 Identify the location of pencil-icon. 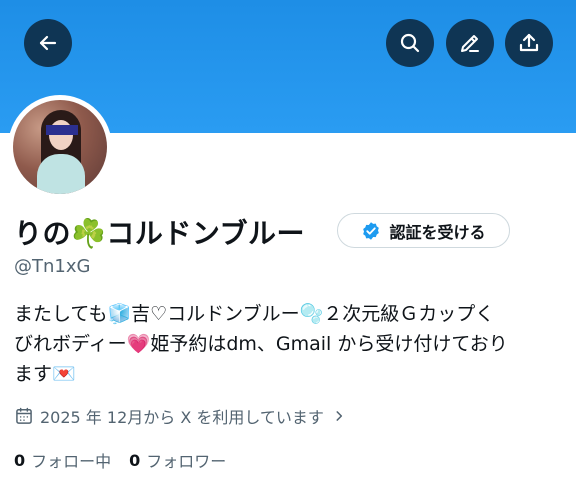
(470, 43).